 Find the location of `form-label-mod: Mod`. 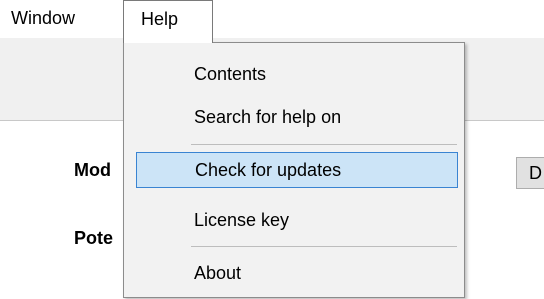

form-label-mod: Mod is located at coordinates (92, 170).